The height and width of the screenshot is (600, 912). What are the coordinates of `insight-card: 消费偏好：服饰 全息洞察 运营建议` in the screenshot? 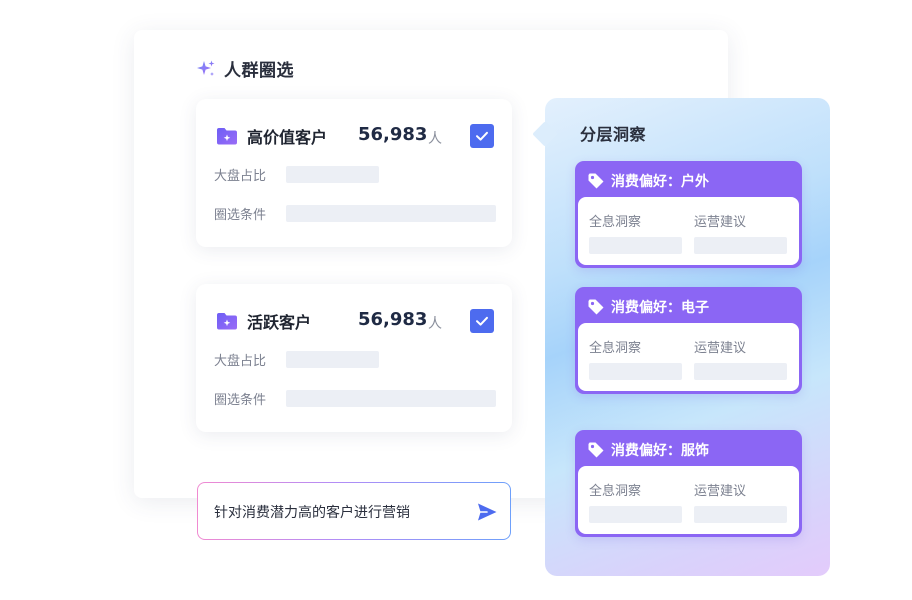 It's located at (688, 483).